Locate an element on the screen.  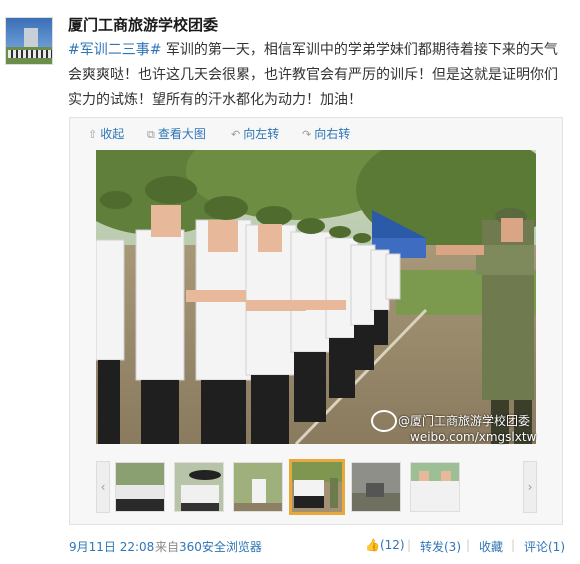
view-large-button: ⧉ 查看大图 is located at coordinates (176, 133).